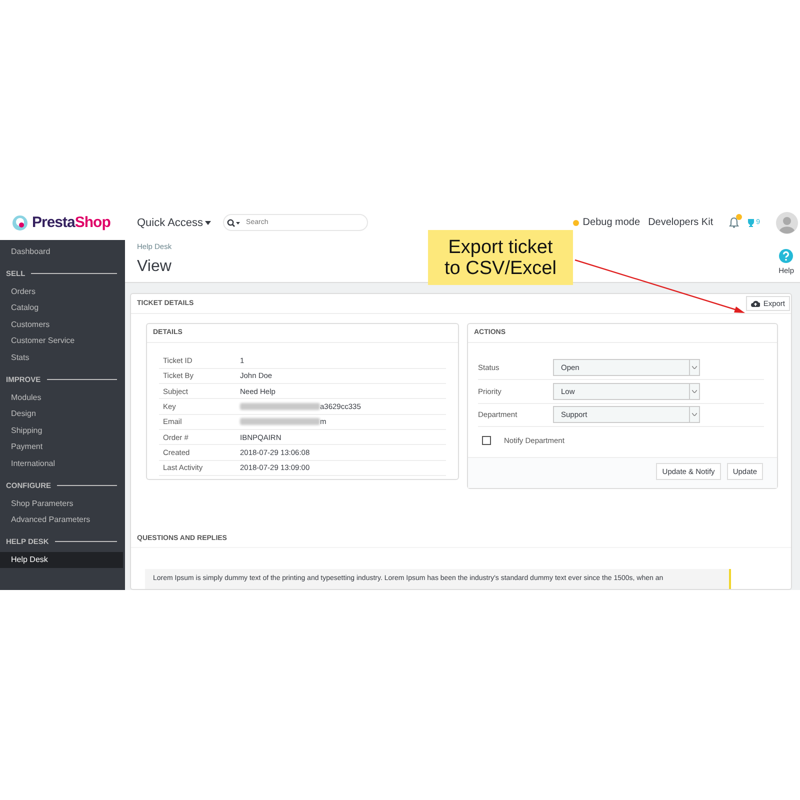 The image size is (800, 800). What do you see at coordinates (61, 358) in the screenshot?
I see `sidebar-item: Stats` at bounding box center [61, 358].